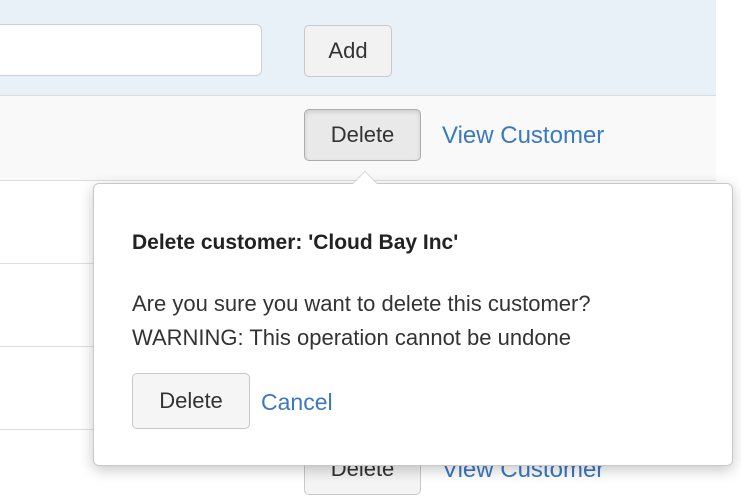  What do you see at coordinates (191, 401) in the screenshot?
I see `confirm-delete-button: Delete` at bounding box center [191, 401].